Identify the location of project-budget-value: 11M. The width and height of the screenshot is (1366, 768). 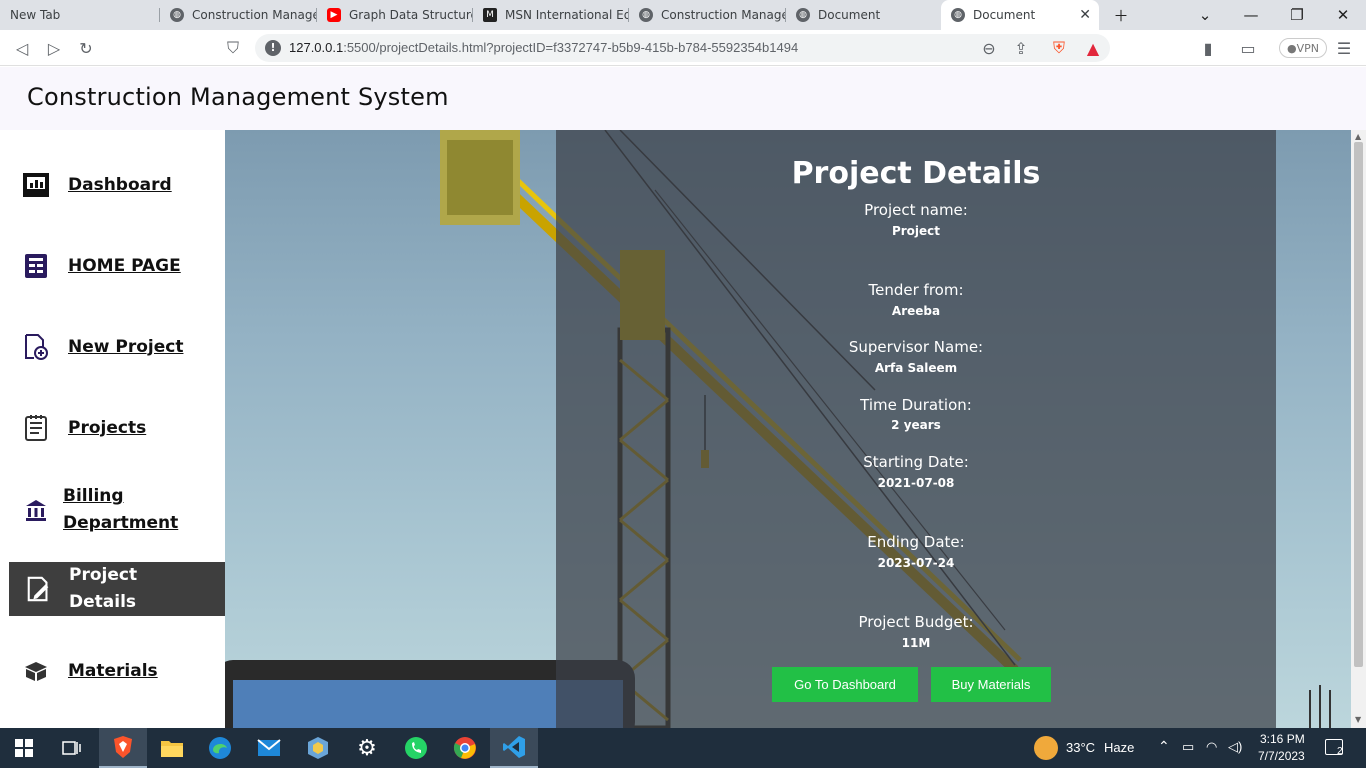
(916, 643).